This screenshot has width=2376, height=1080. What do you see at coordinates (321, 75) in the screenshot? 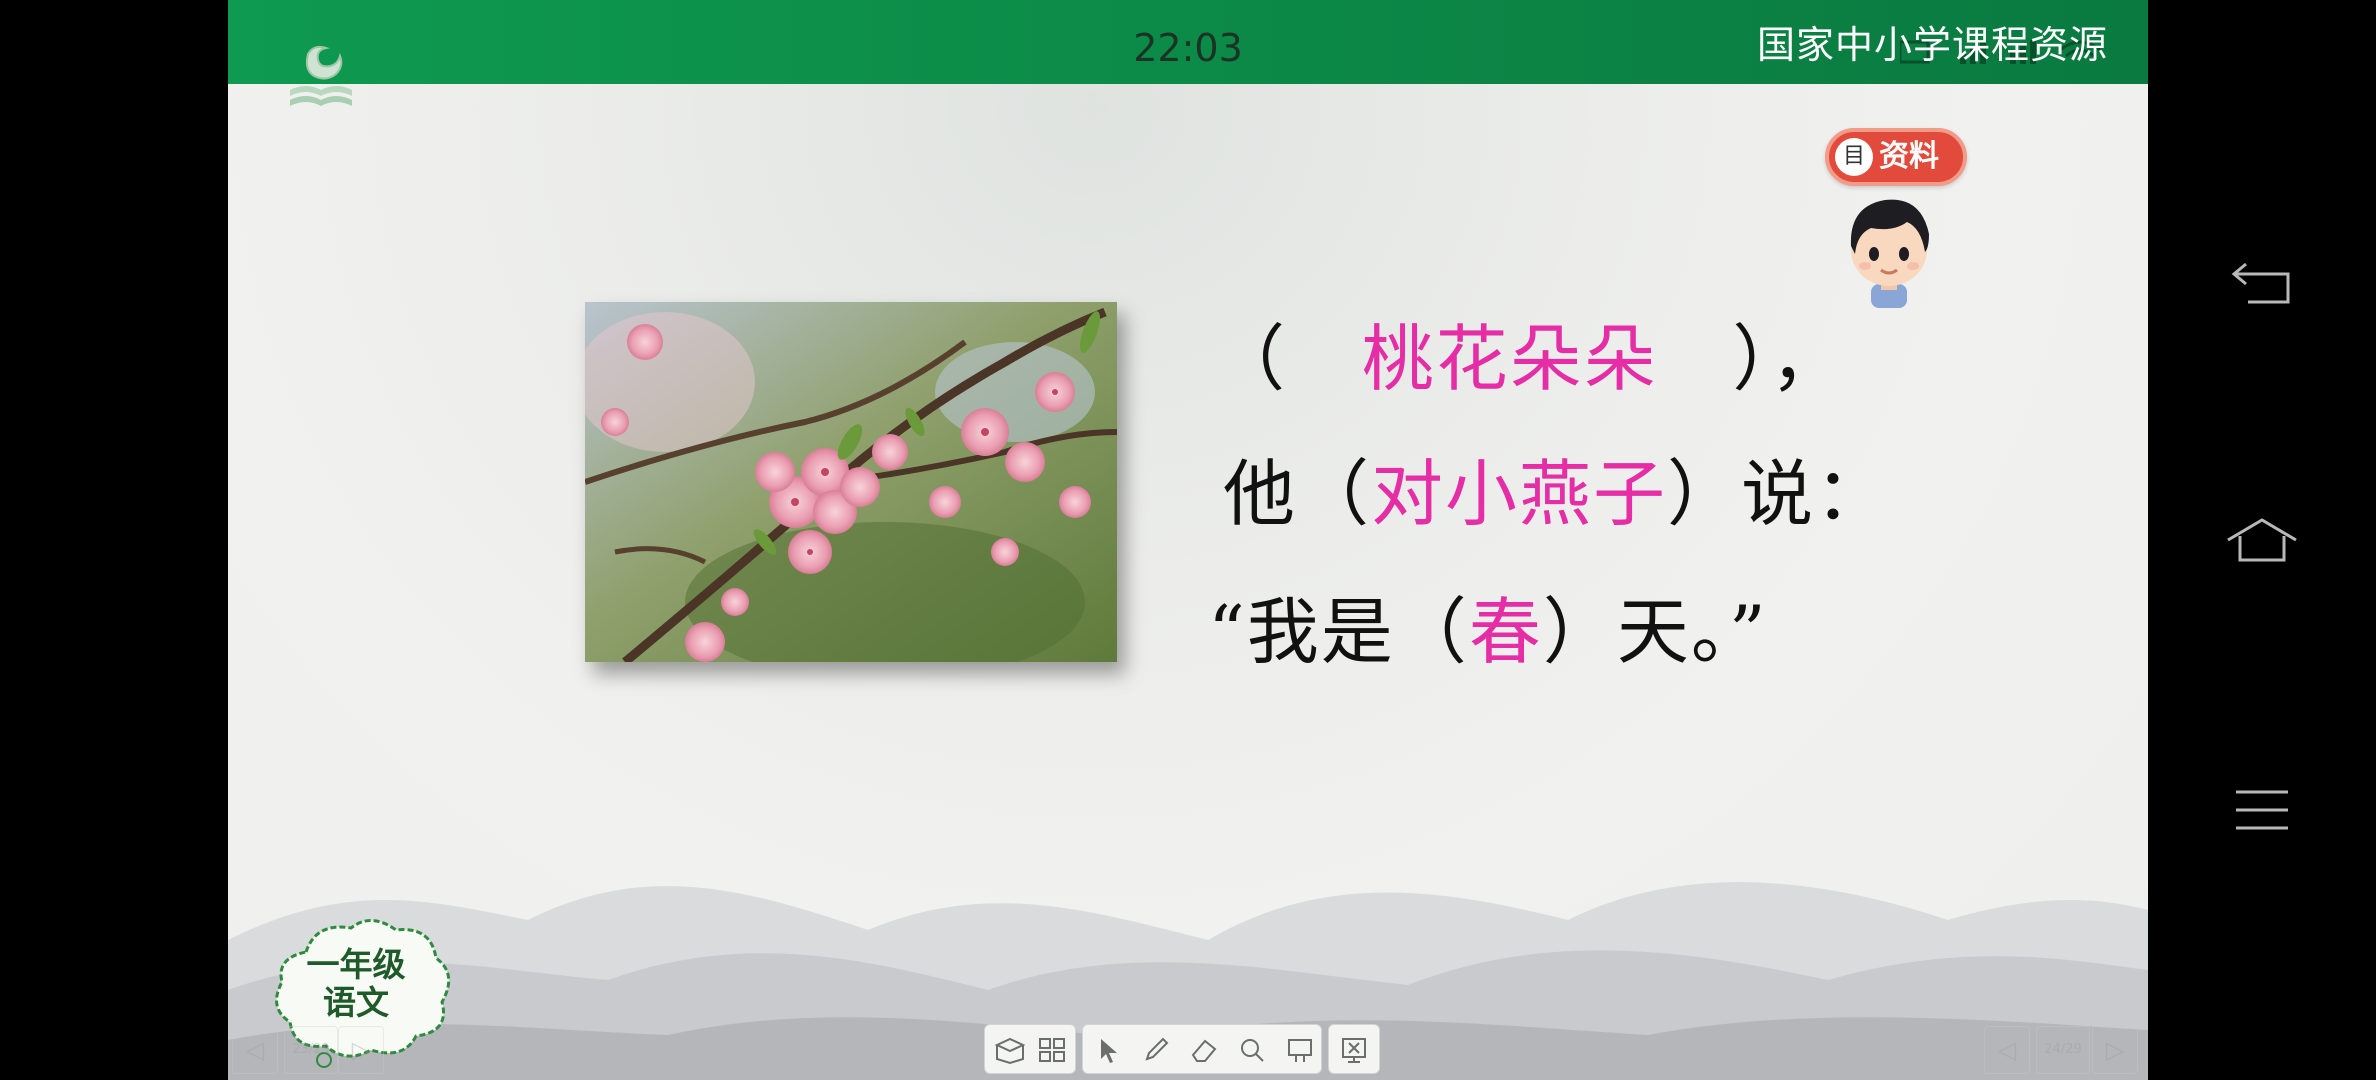
I see `textbook-logo-icon` at bounding box center [321, 75].